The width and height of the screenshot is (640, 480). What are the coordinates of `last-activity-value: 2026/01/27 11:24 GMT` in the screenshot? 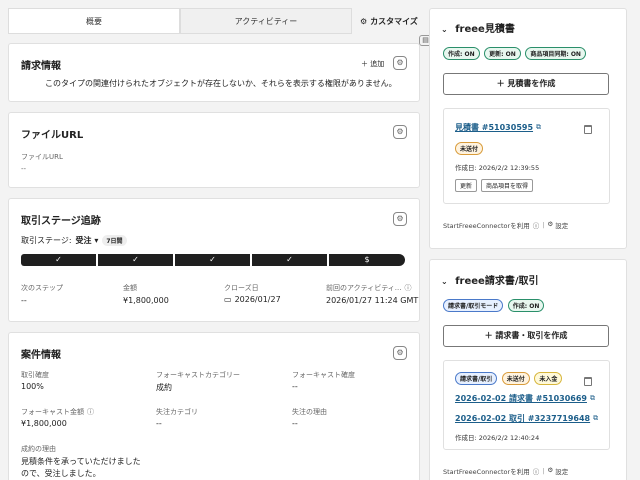 It's located at (372, 300).